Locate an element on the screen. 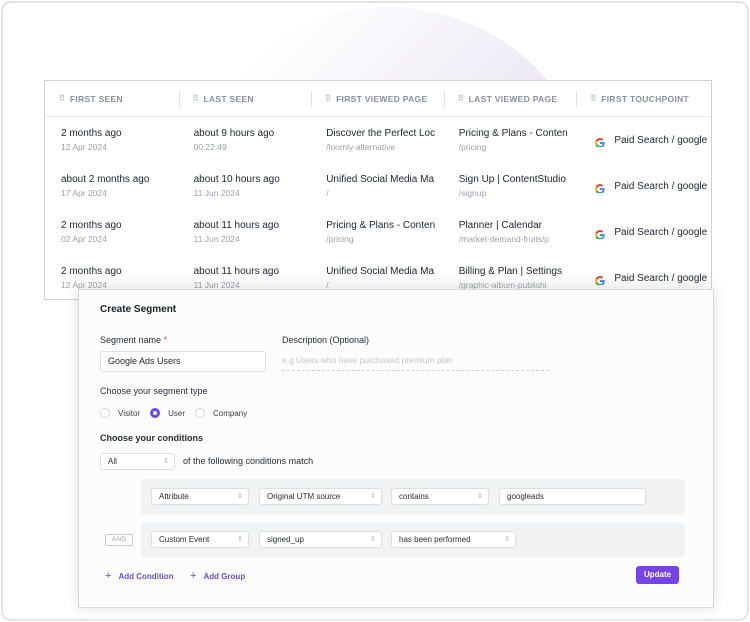 The image size is (750, 622). first-seen-cell: about 2 months ago 17 Apr 2024 is located at coordinates (112, 186).